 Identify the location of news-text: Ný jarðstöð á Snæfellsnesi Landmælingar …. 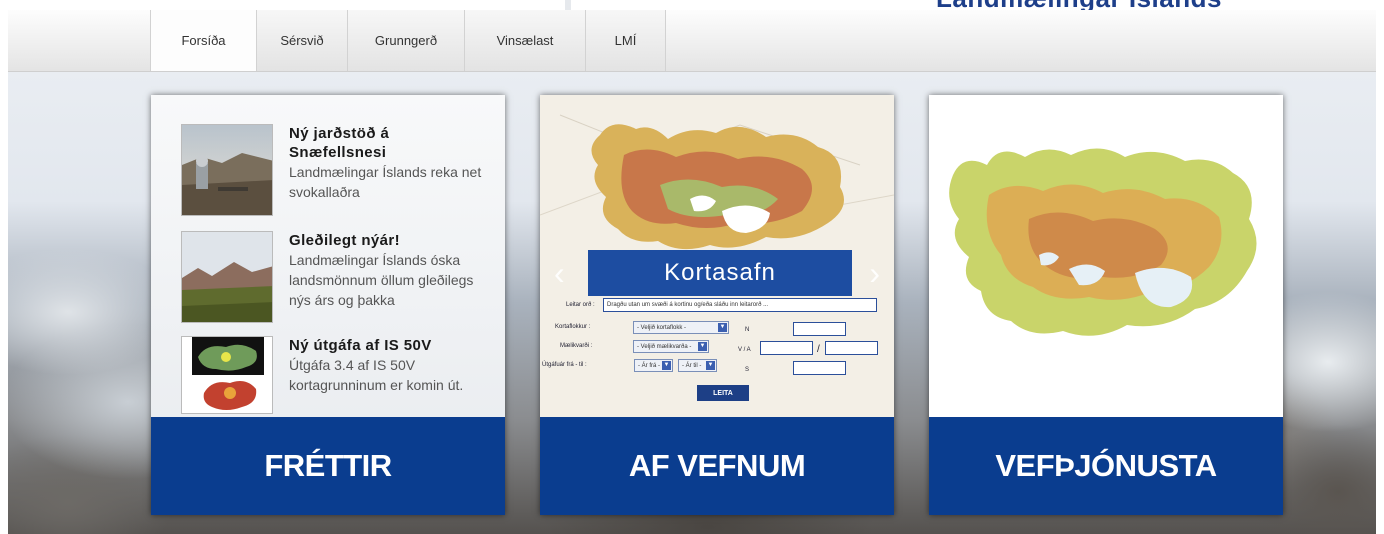
(386, 163).